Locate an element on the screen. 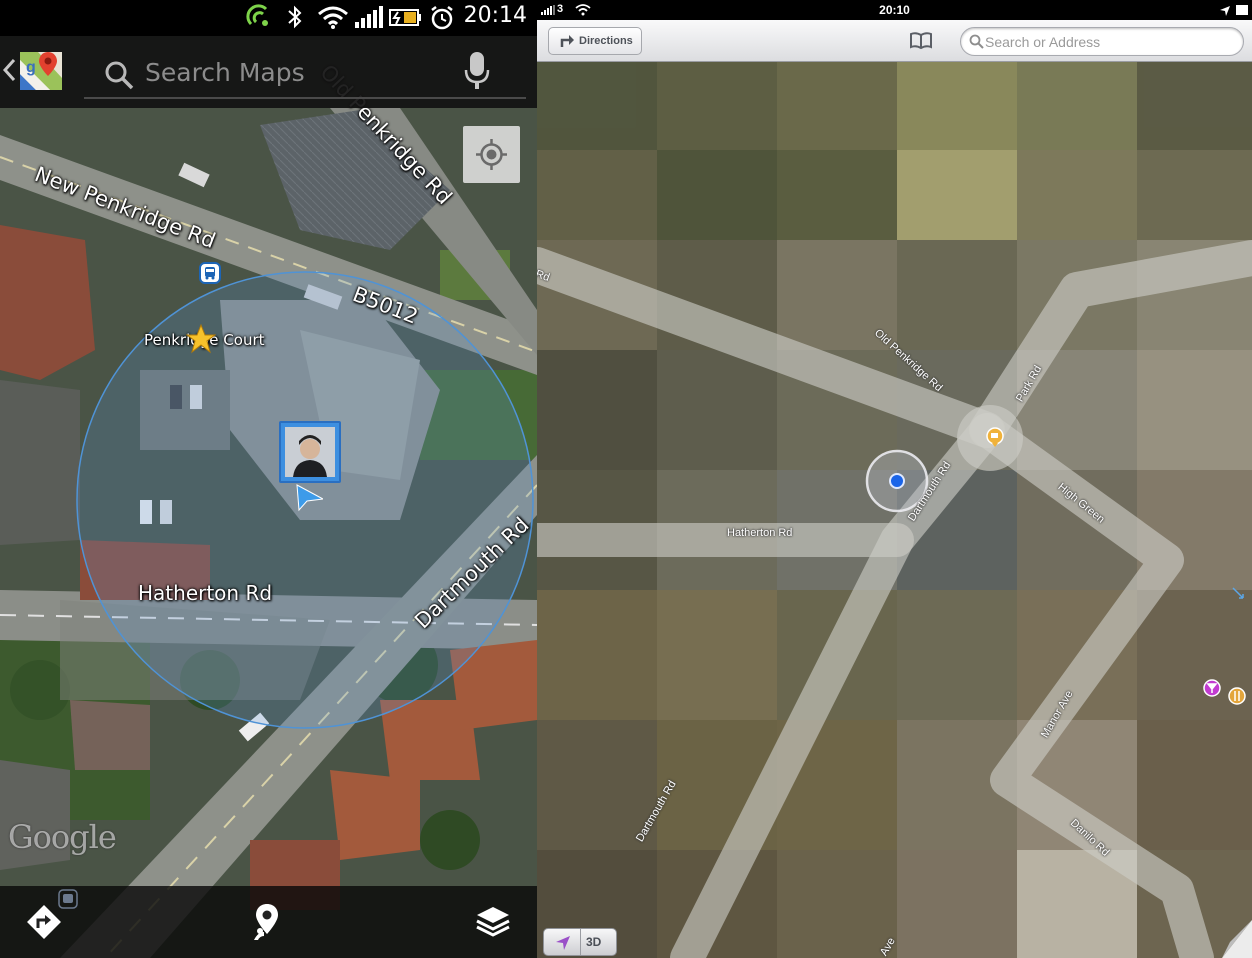 The height and width of the screenshot is (958, 1252). search-field is located at coordinates (1102, 41).